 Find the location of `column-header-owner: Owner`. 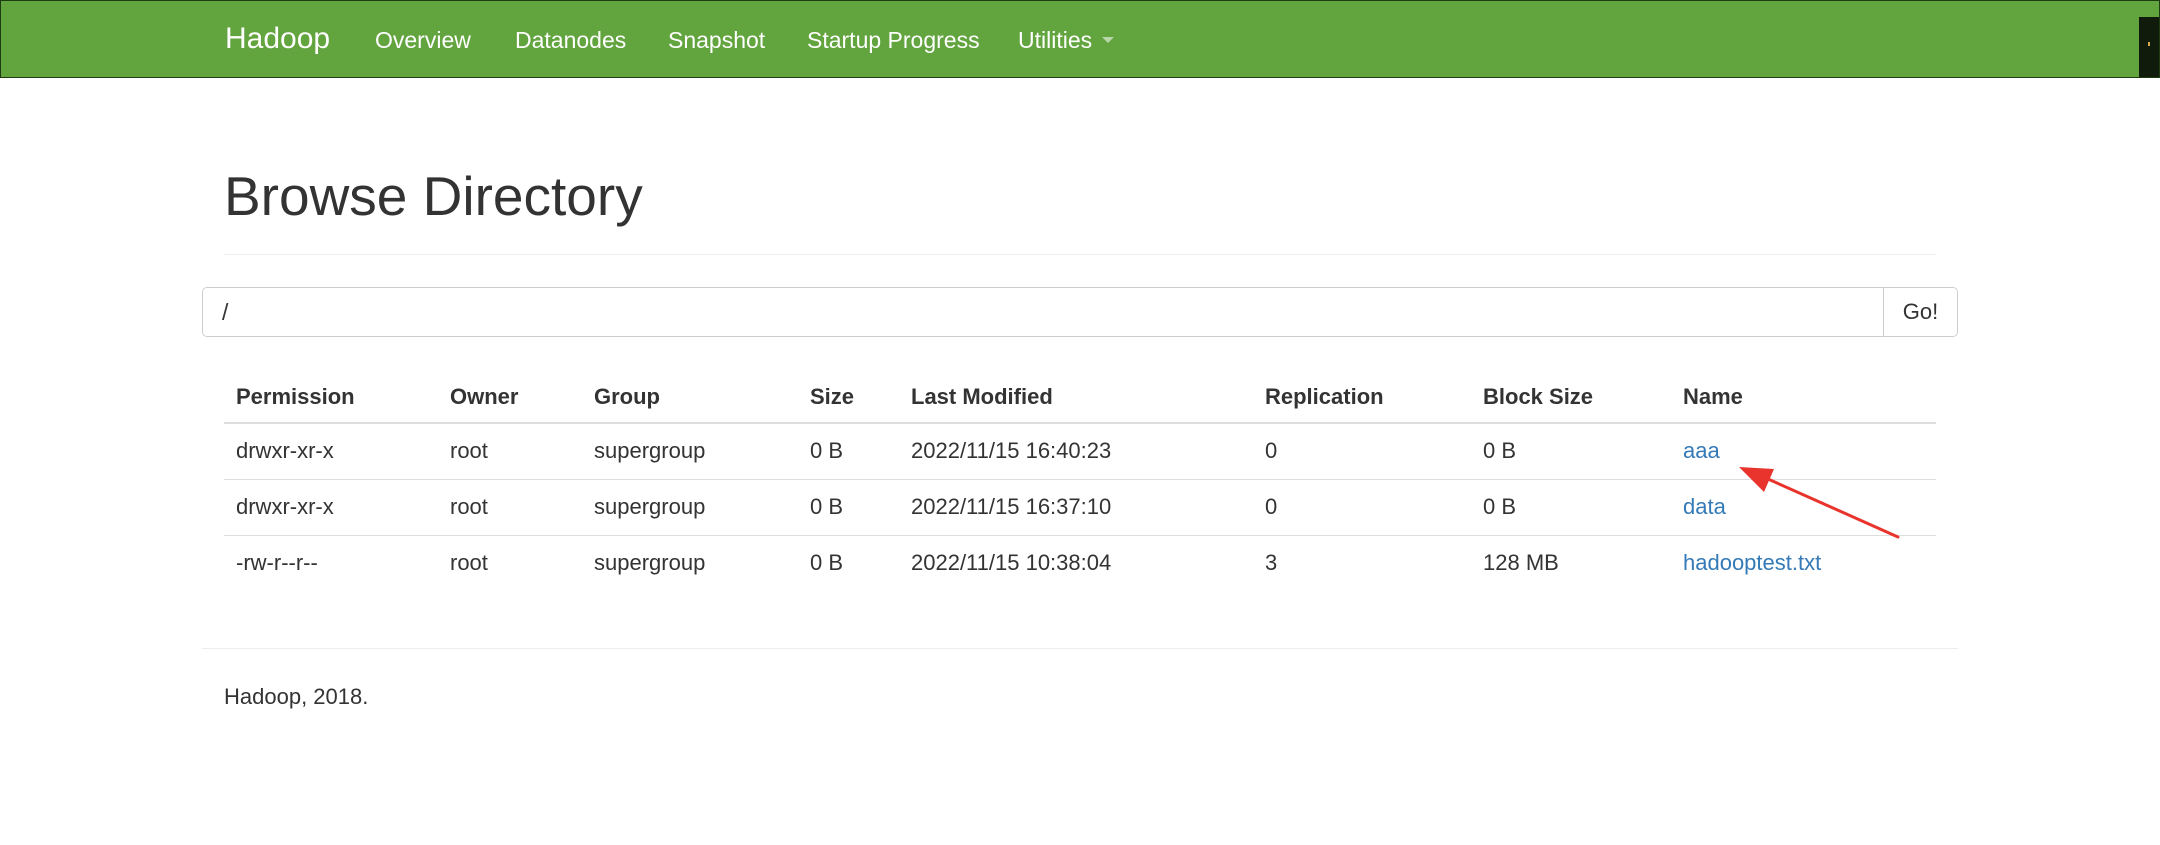

column-header-owner: Owner is located at coordinates (510, 398).